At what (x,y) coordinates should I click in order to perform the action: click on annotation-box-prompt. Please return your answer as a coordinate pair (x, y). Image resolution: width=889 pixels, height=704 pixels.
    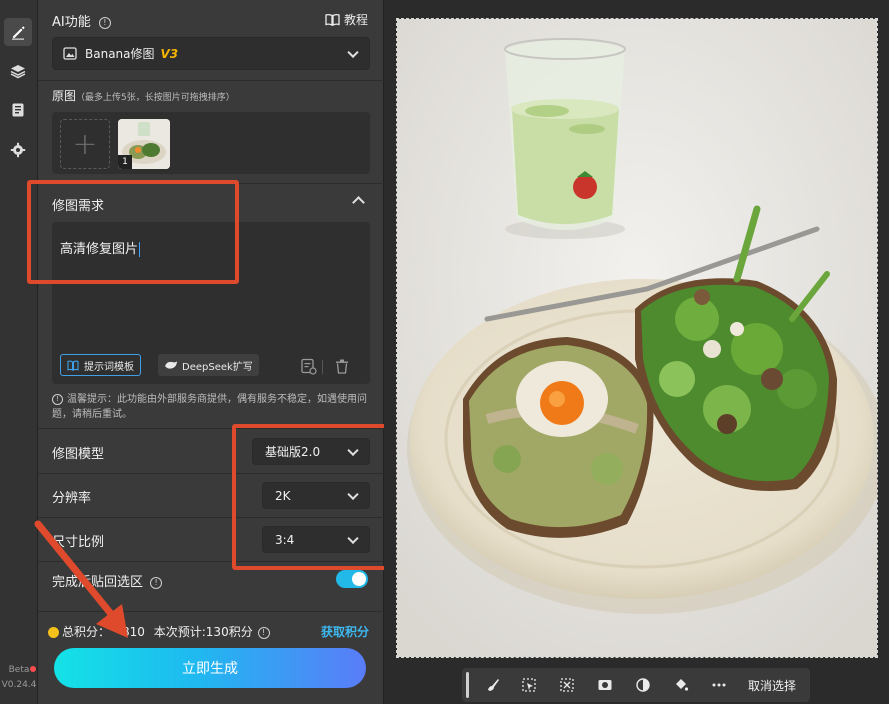
    Looking at the image, I should click on (133, 232).